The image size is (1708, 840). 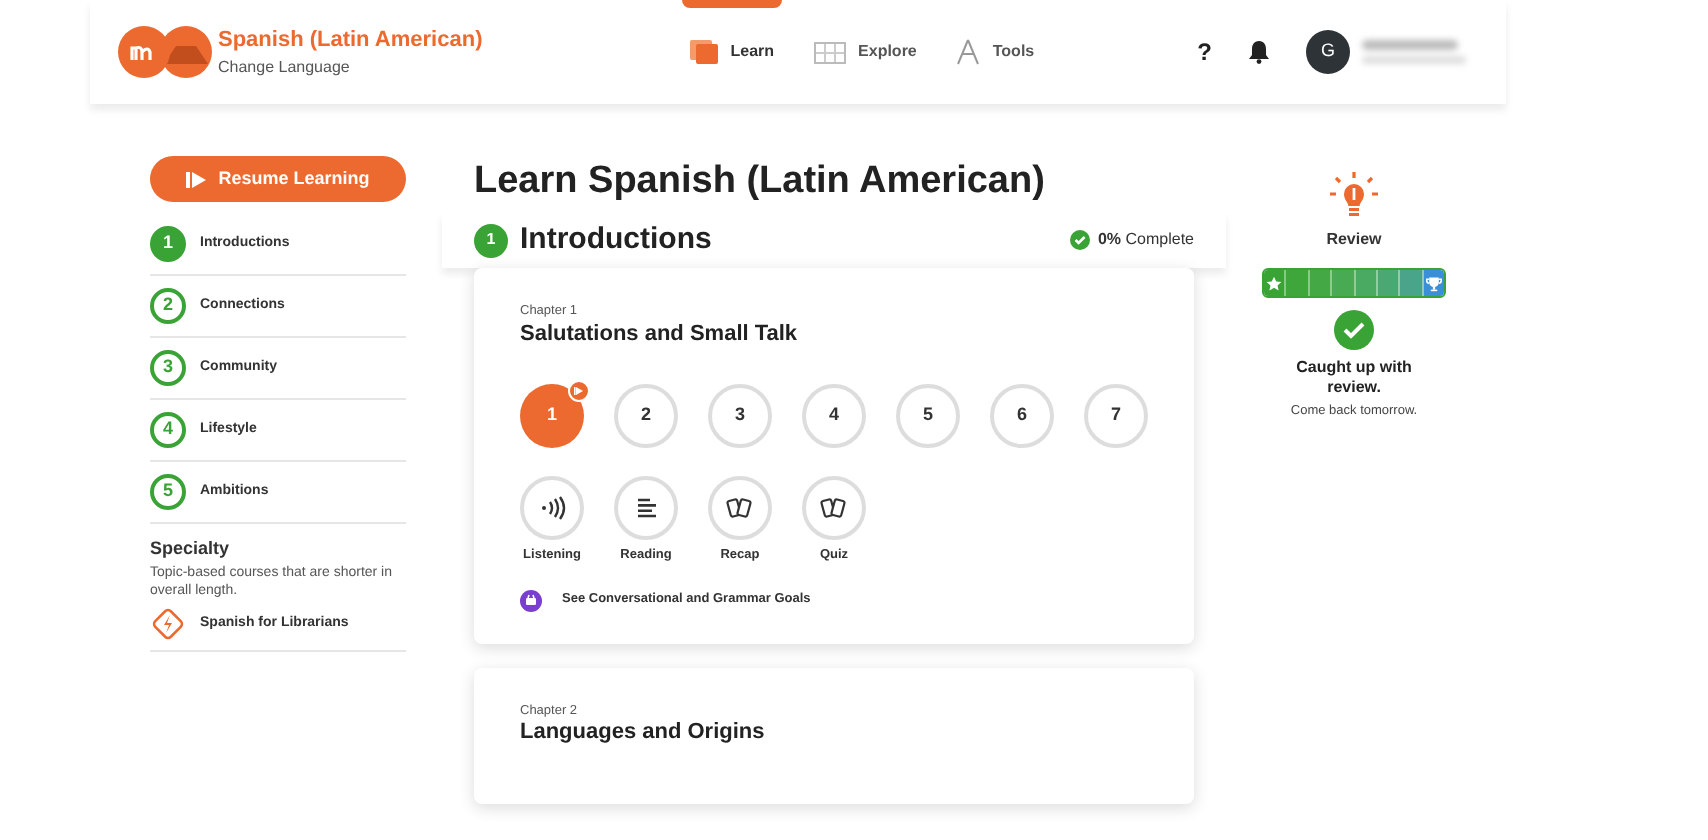 I want to click on star-icon, so click(x=1274, y=283).